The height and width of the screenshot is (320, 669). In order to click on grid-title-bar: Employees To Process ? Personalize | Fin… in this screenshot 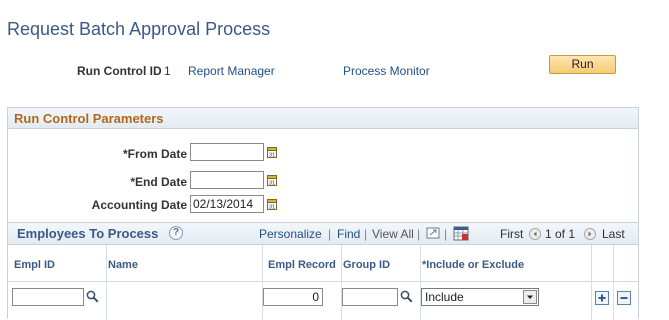, I will do `click(323, 234)`.